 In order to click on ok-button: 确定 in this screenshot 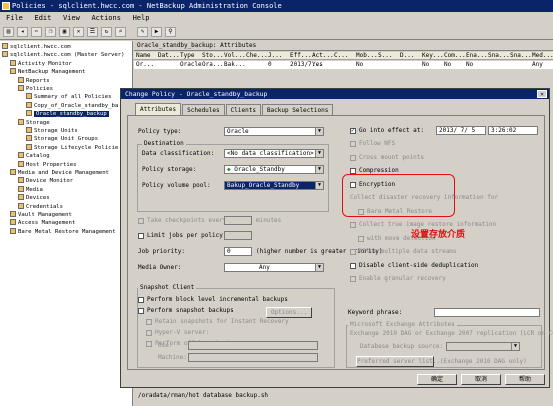, I will do `click(437, 379)`.